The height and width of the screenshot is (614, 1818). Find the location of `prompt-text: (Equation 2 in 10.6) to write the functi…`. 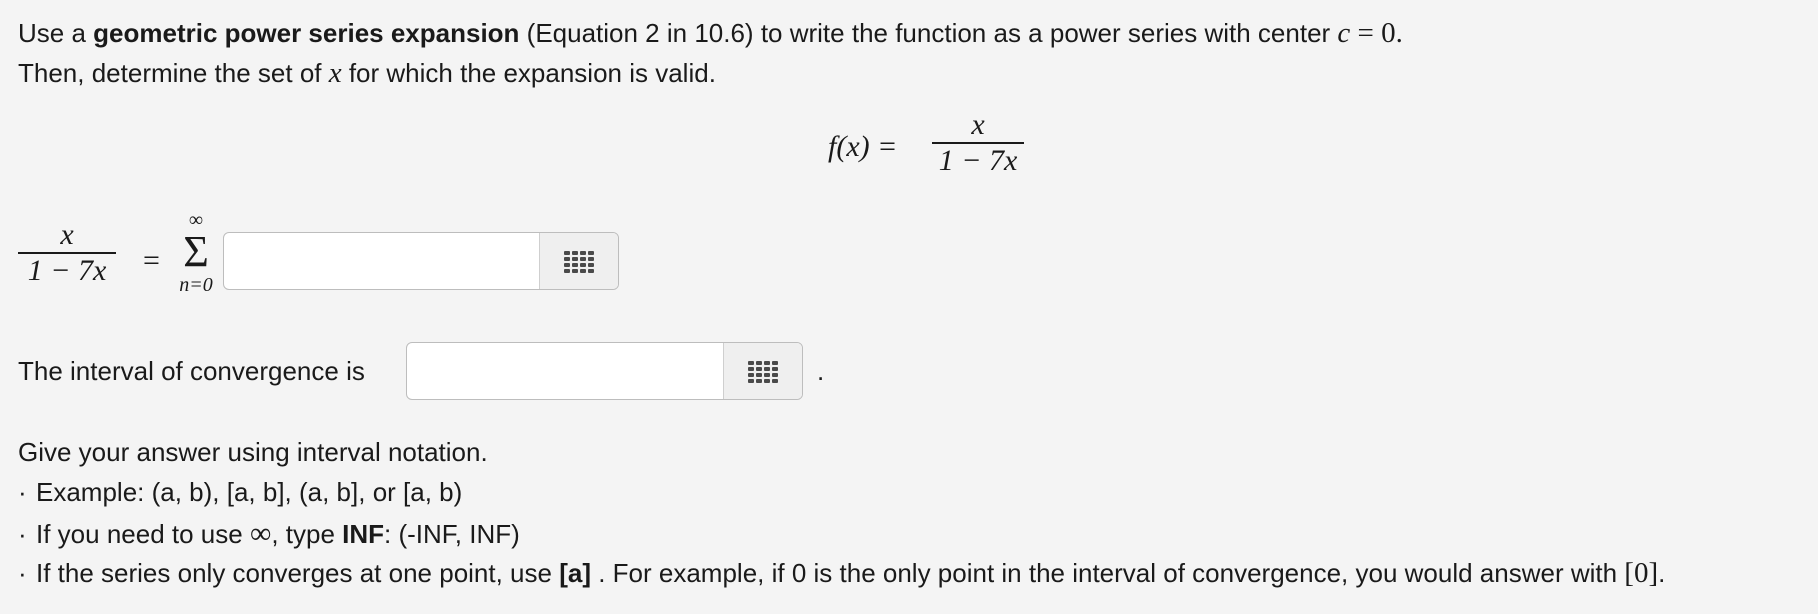

prompt-text: (Equation 2 in 10.6) to write the functi… is located at coordinates (928, 33).